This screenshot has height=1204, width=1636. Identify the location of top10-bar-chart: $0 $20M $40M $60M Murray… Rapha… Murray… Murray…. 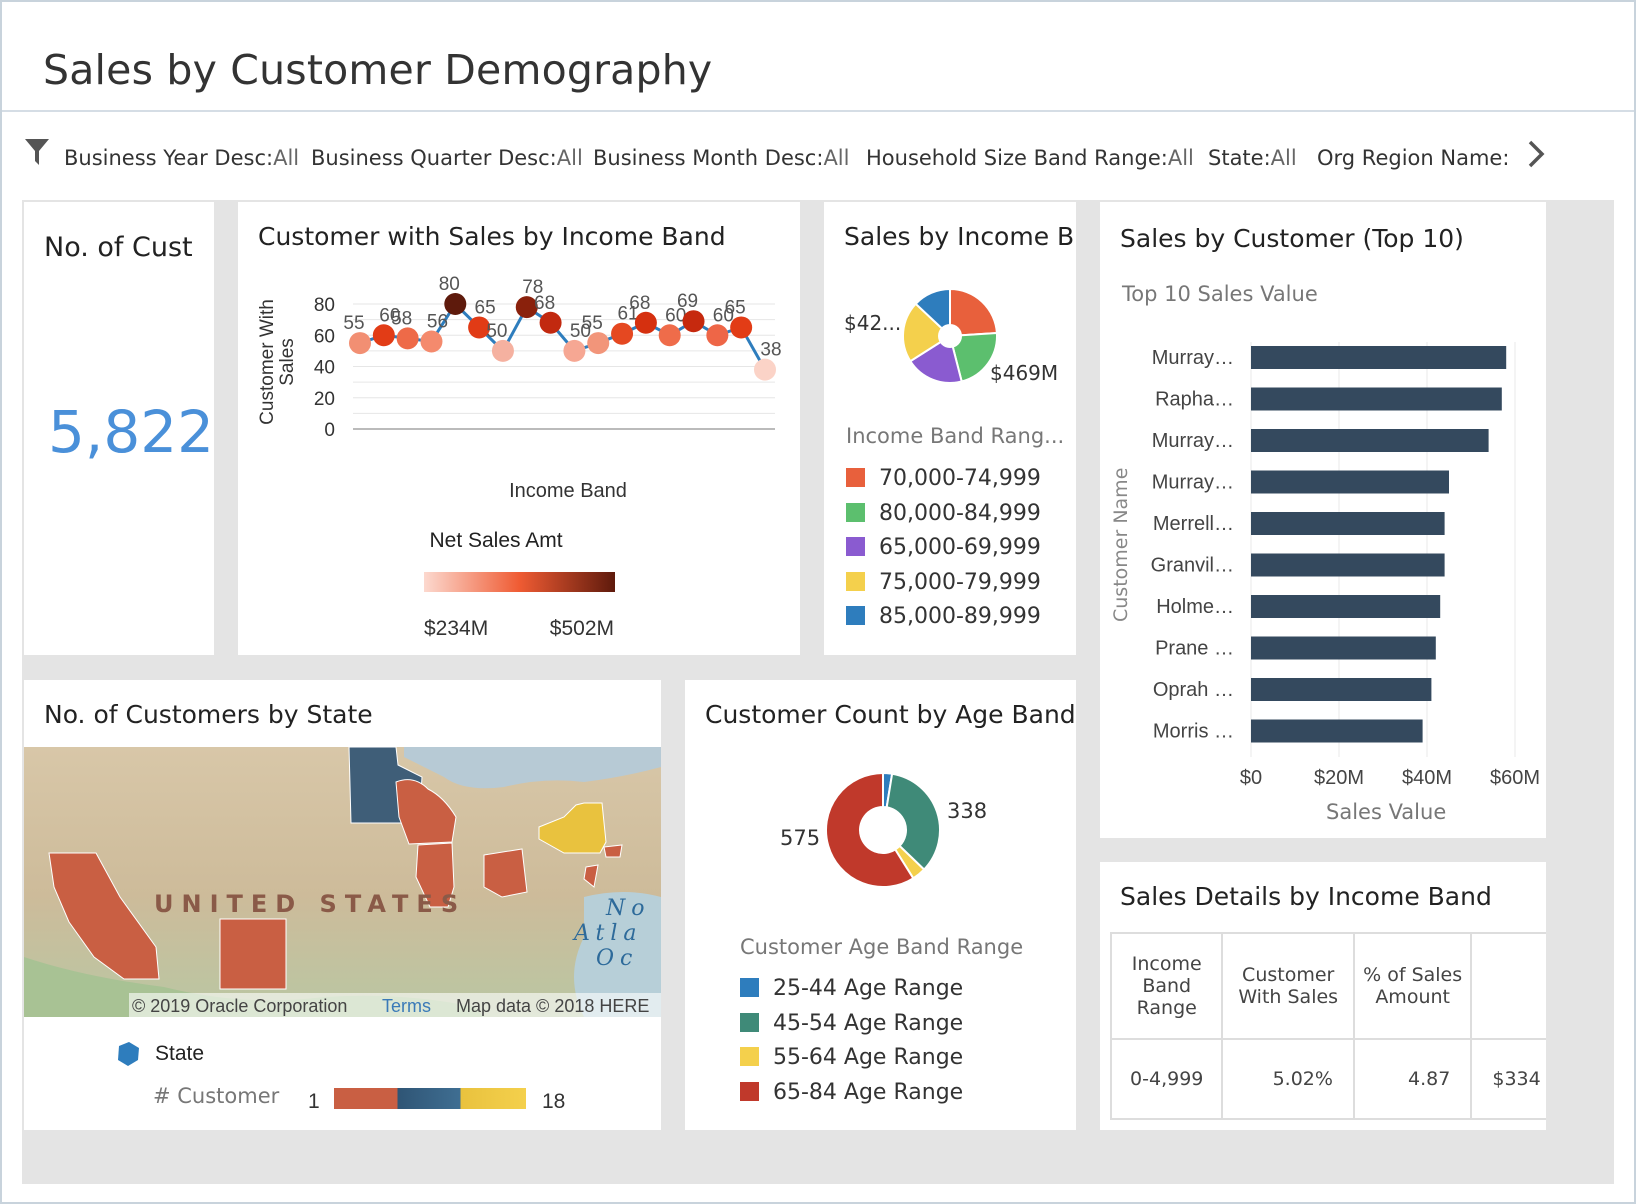
(1323, 520).